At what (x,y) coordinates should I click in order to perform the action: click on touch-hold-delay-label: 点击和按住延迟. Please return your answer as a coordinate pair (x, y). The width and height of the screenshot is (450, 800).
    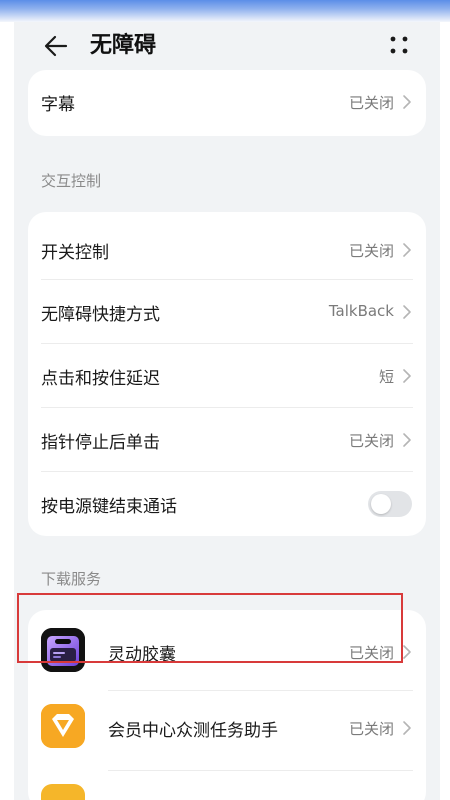
    Looking at the image, I should click on (100, 379).